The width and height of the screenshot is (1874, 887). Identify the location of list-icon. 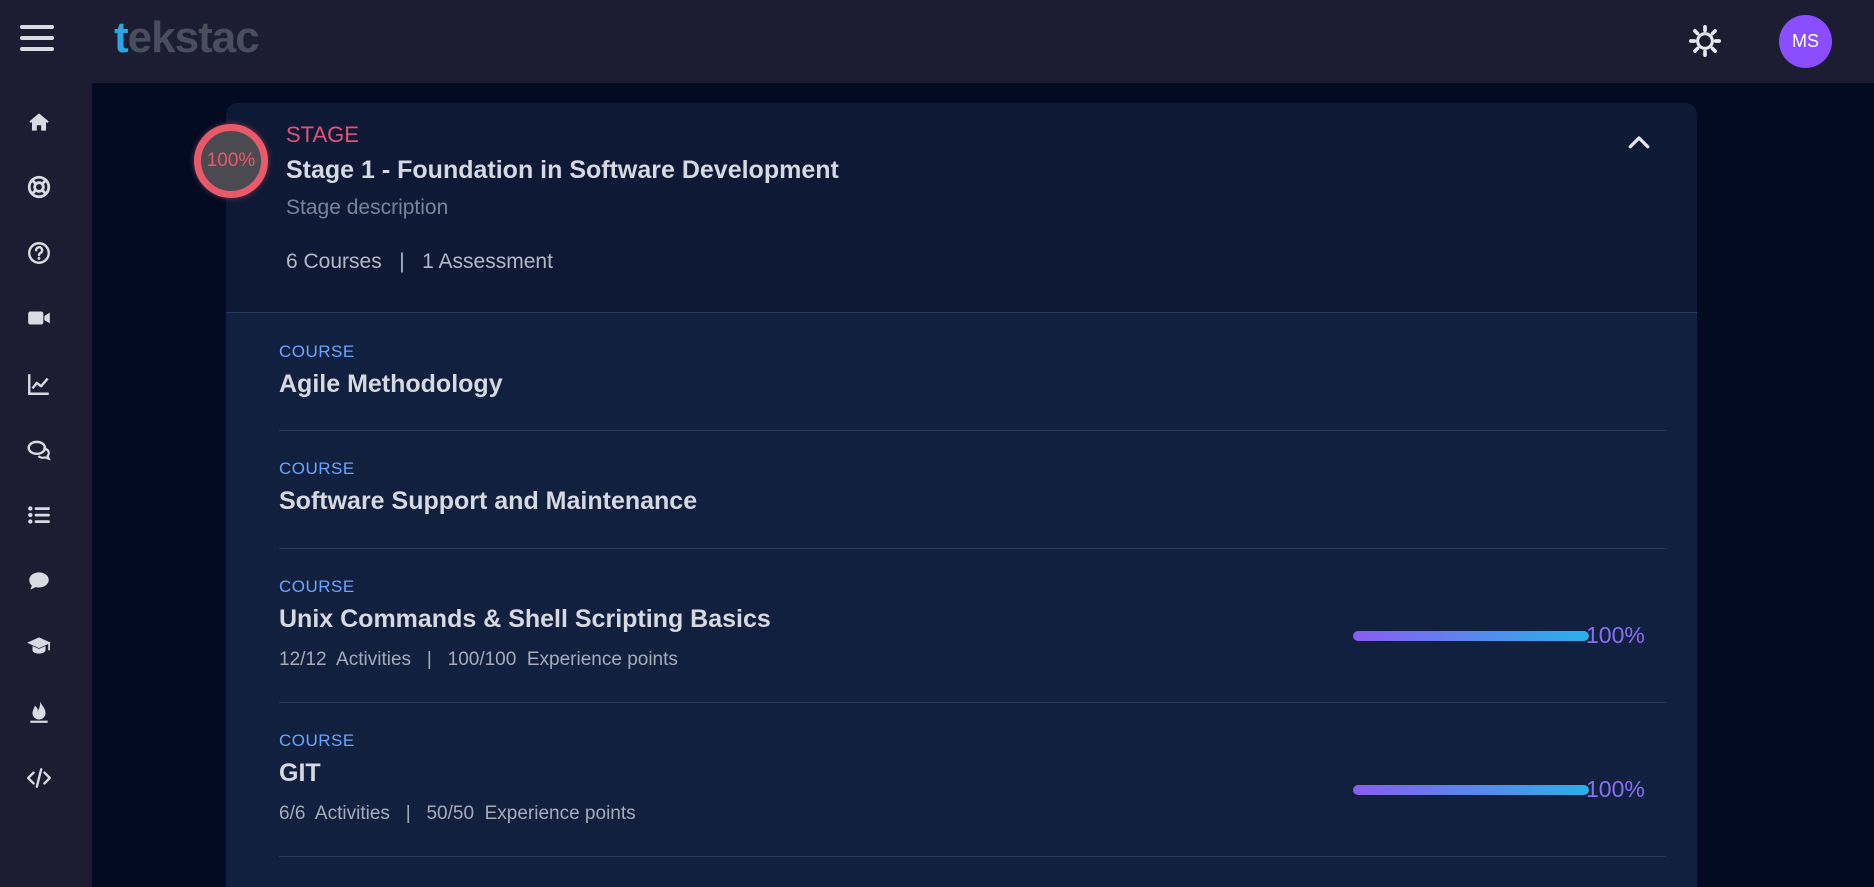
(39, 515).